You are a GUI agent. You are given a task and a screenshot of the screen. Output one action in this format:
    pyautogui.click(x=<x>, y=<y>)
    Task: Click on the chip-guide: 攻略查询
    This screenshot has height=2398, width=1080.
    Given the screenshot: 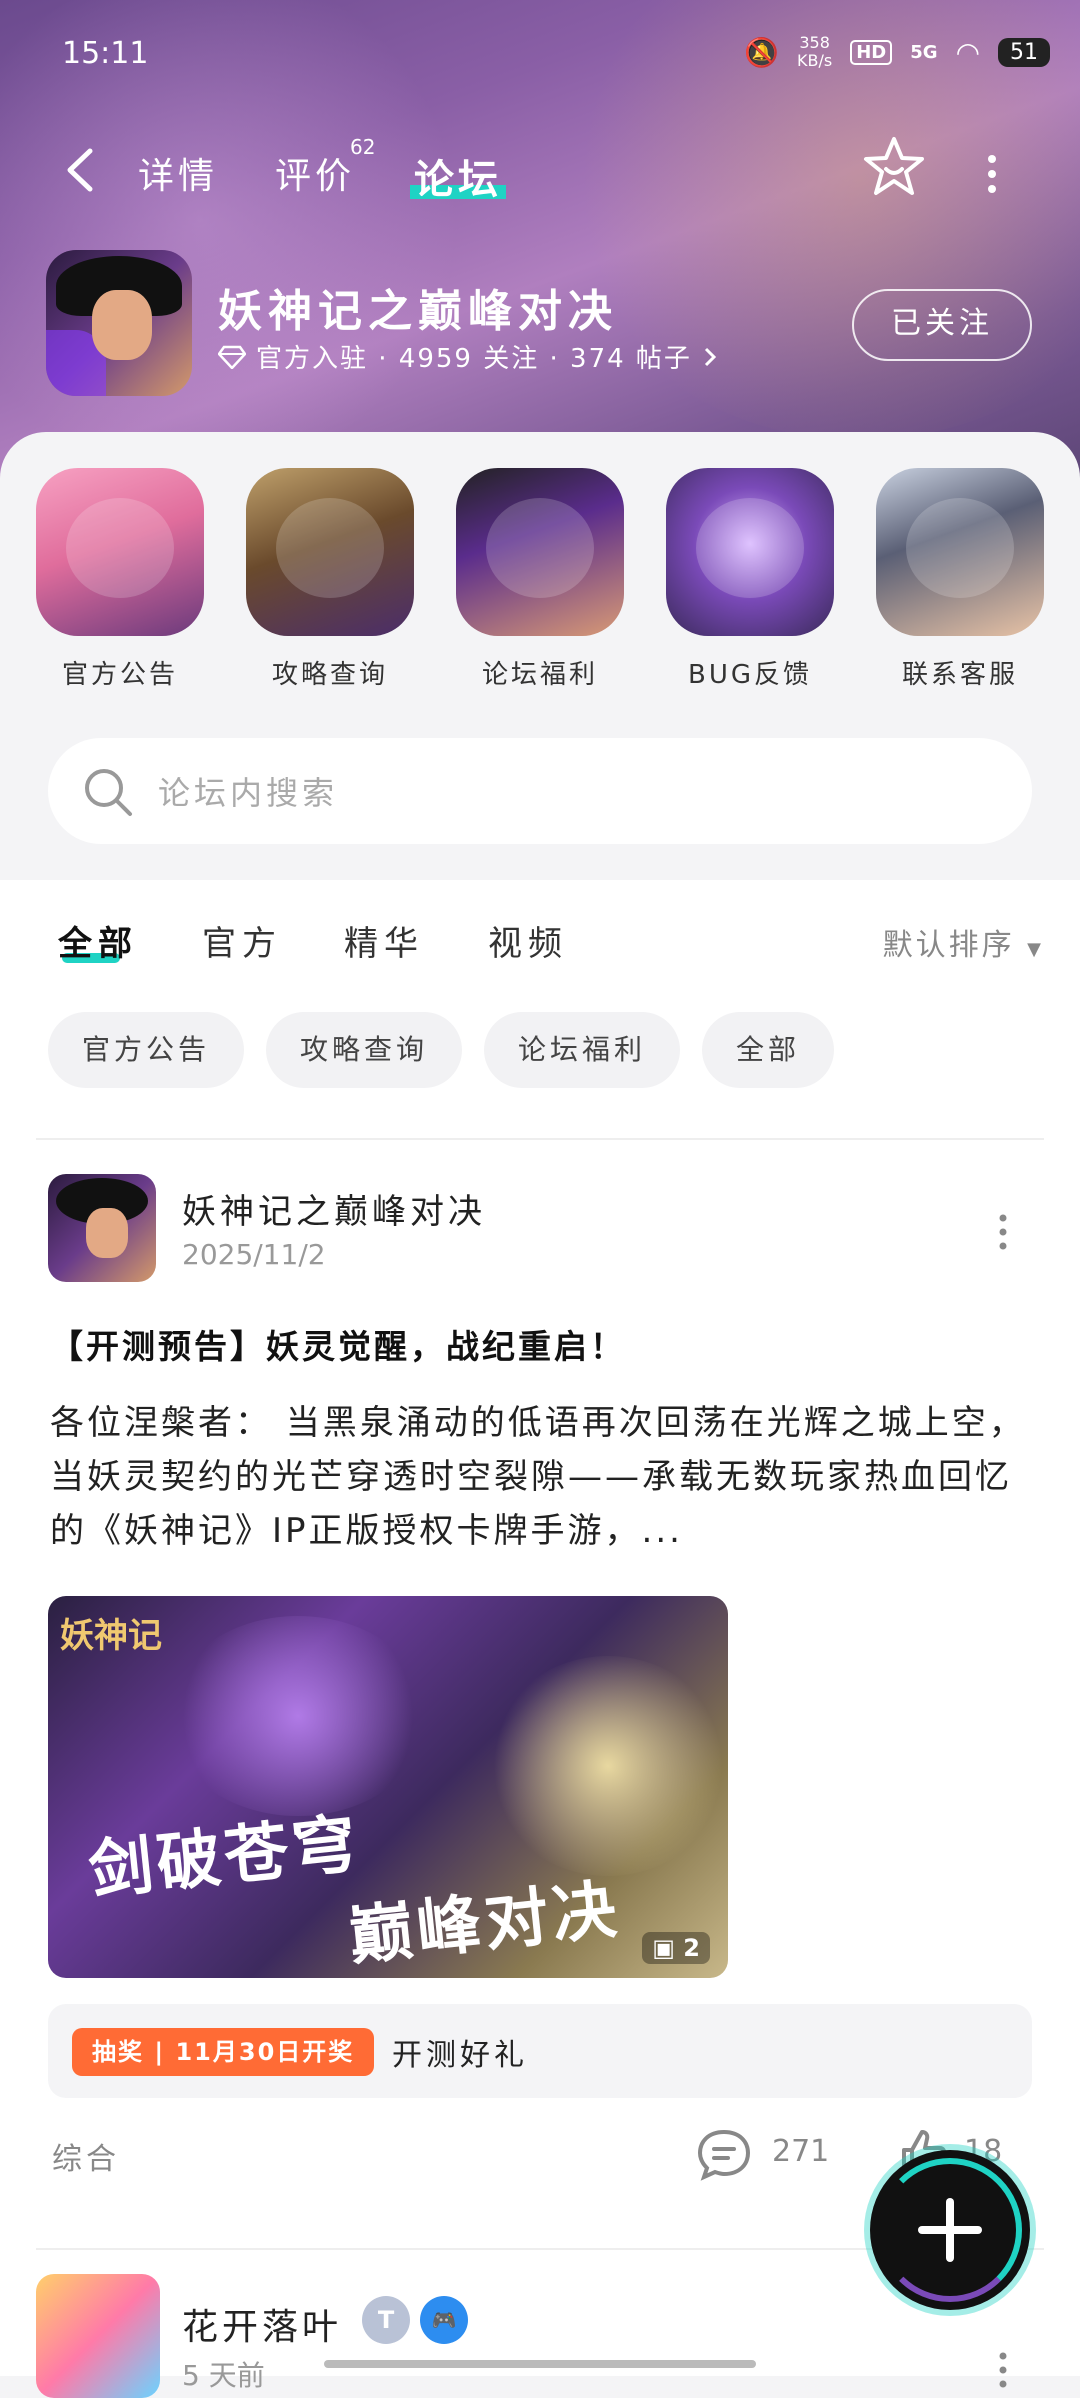 What is the action you would take?
    pyautogui.click(x=364, y=1050)
    